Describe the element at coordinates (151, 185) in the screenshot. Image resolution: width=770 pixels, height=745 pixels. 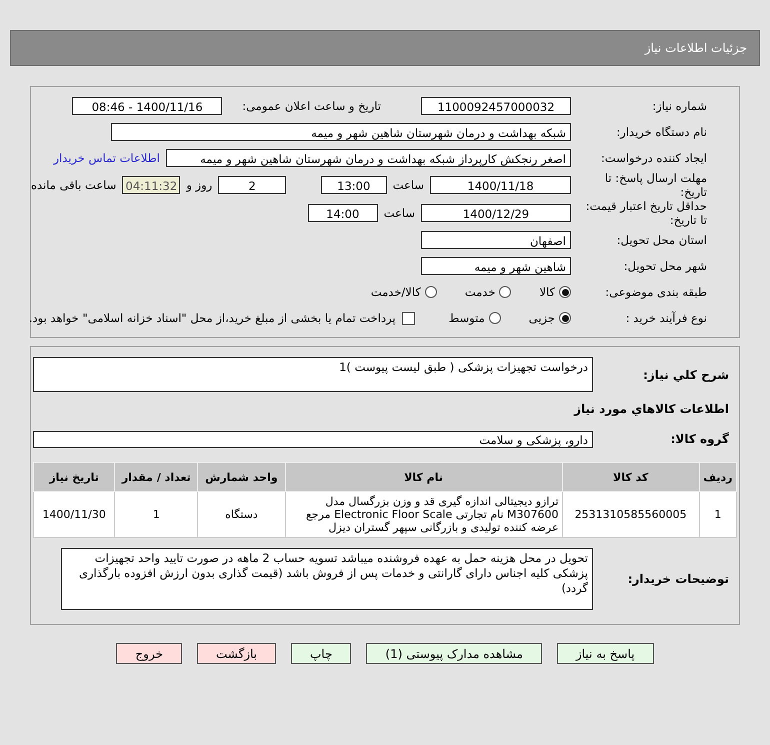
I see `remaining-time-field: 04:11:32` at that location.